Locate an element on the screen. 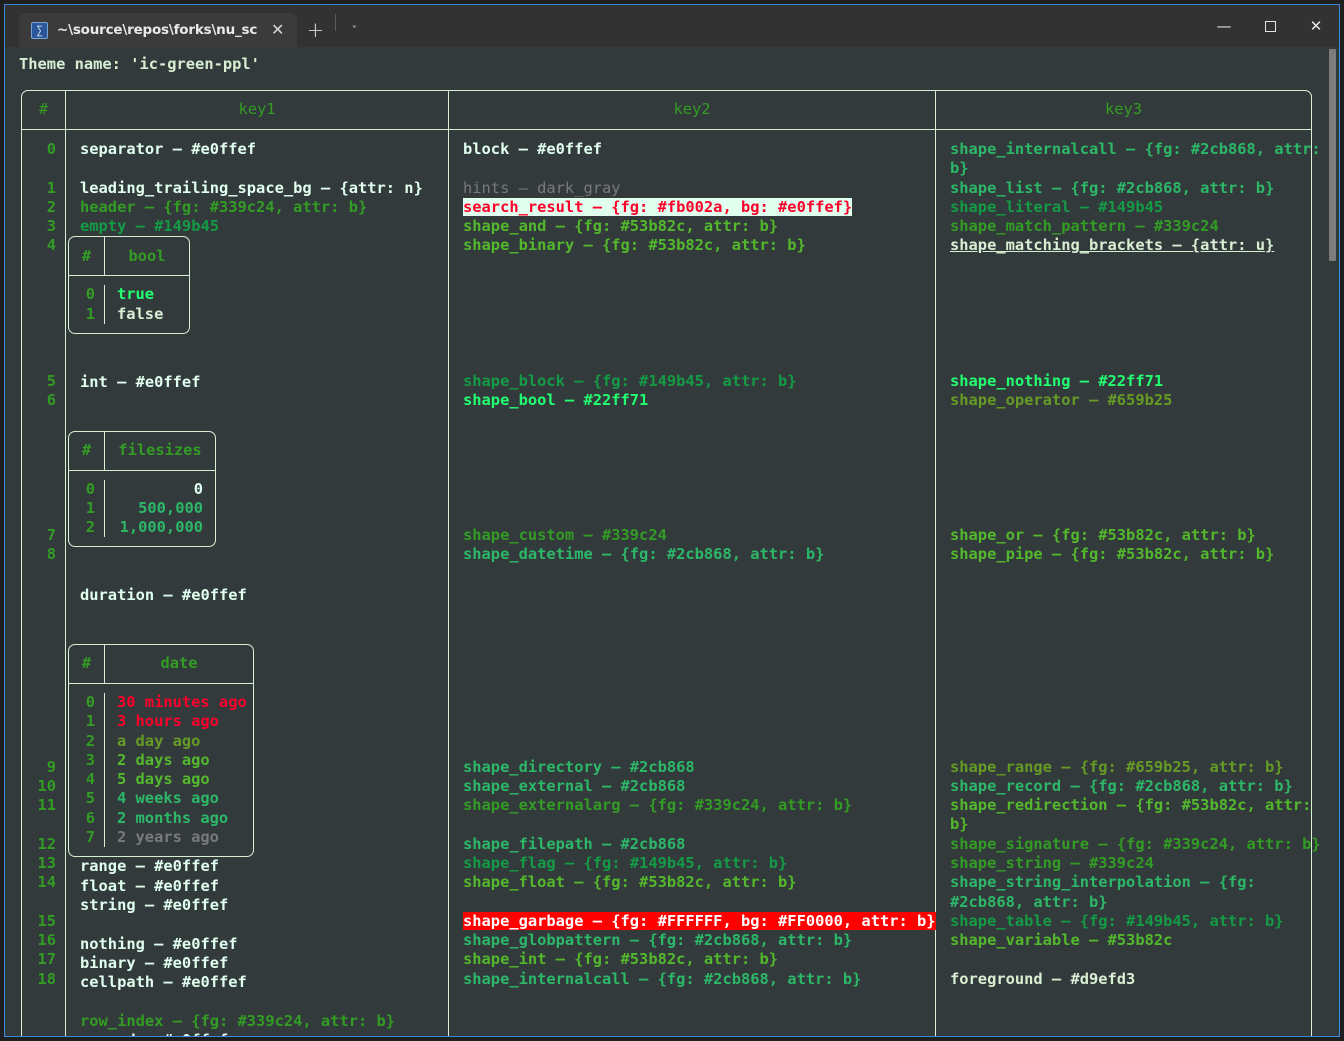 This screenshot has width=1344, height=1041. row-index: 18 is located at coordinates (46, 978).